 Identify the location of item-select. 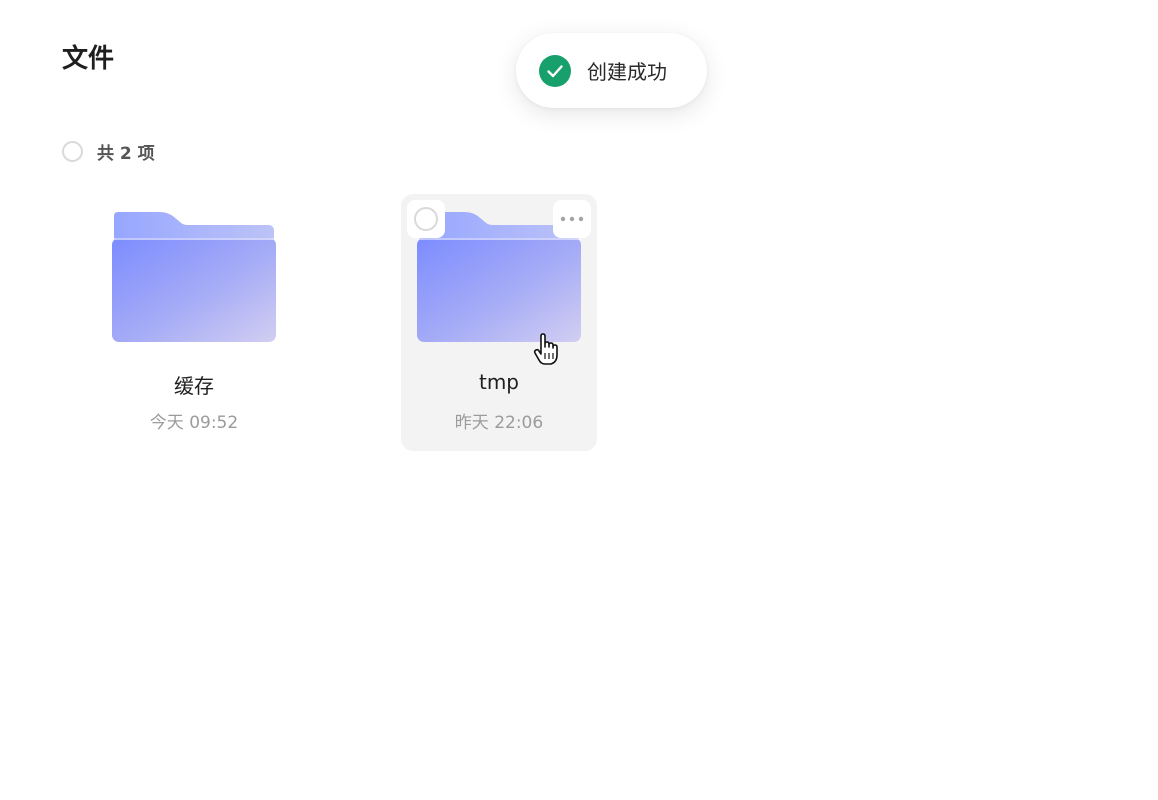
(426, 219).